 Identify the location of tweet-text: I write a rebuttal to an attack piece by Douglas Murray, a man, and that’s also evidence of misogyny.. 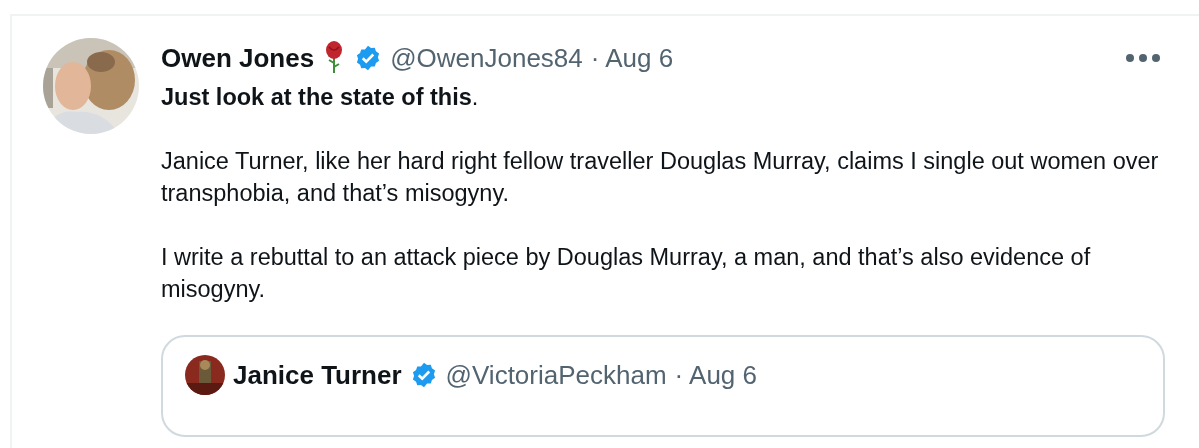
(626, 273).